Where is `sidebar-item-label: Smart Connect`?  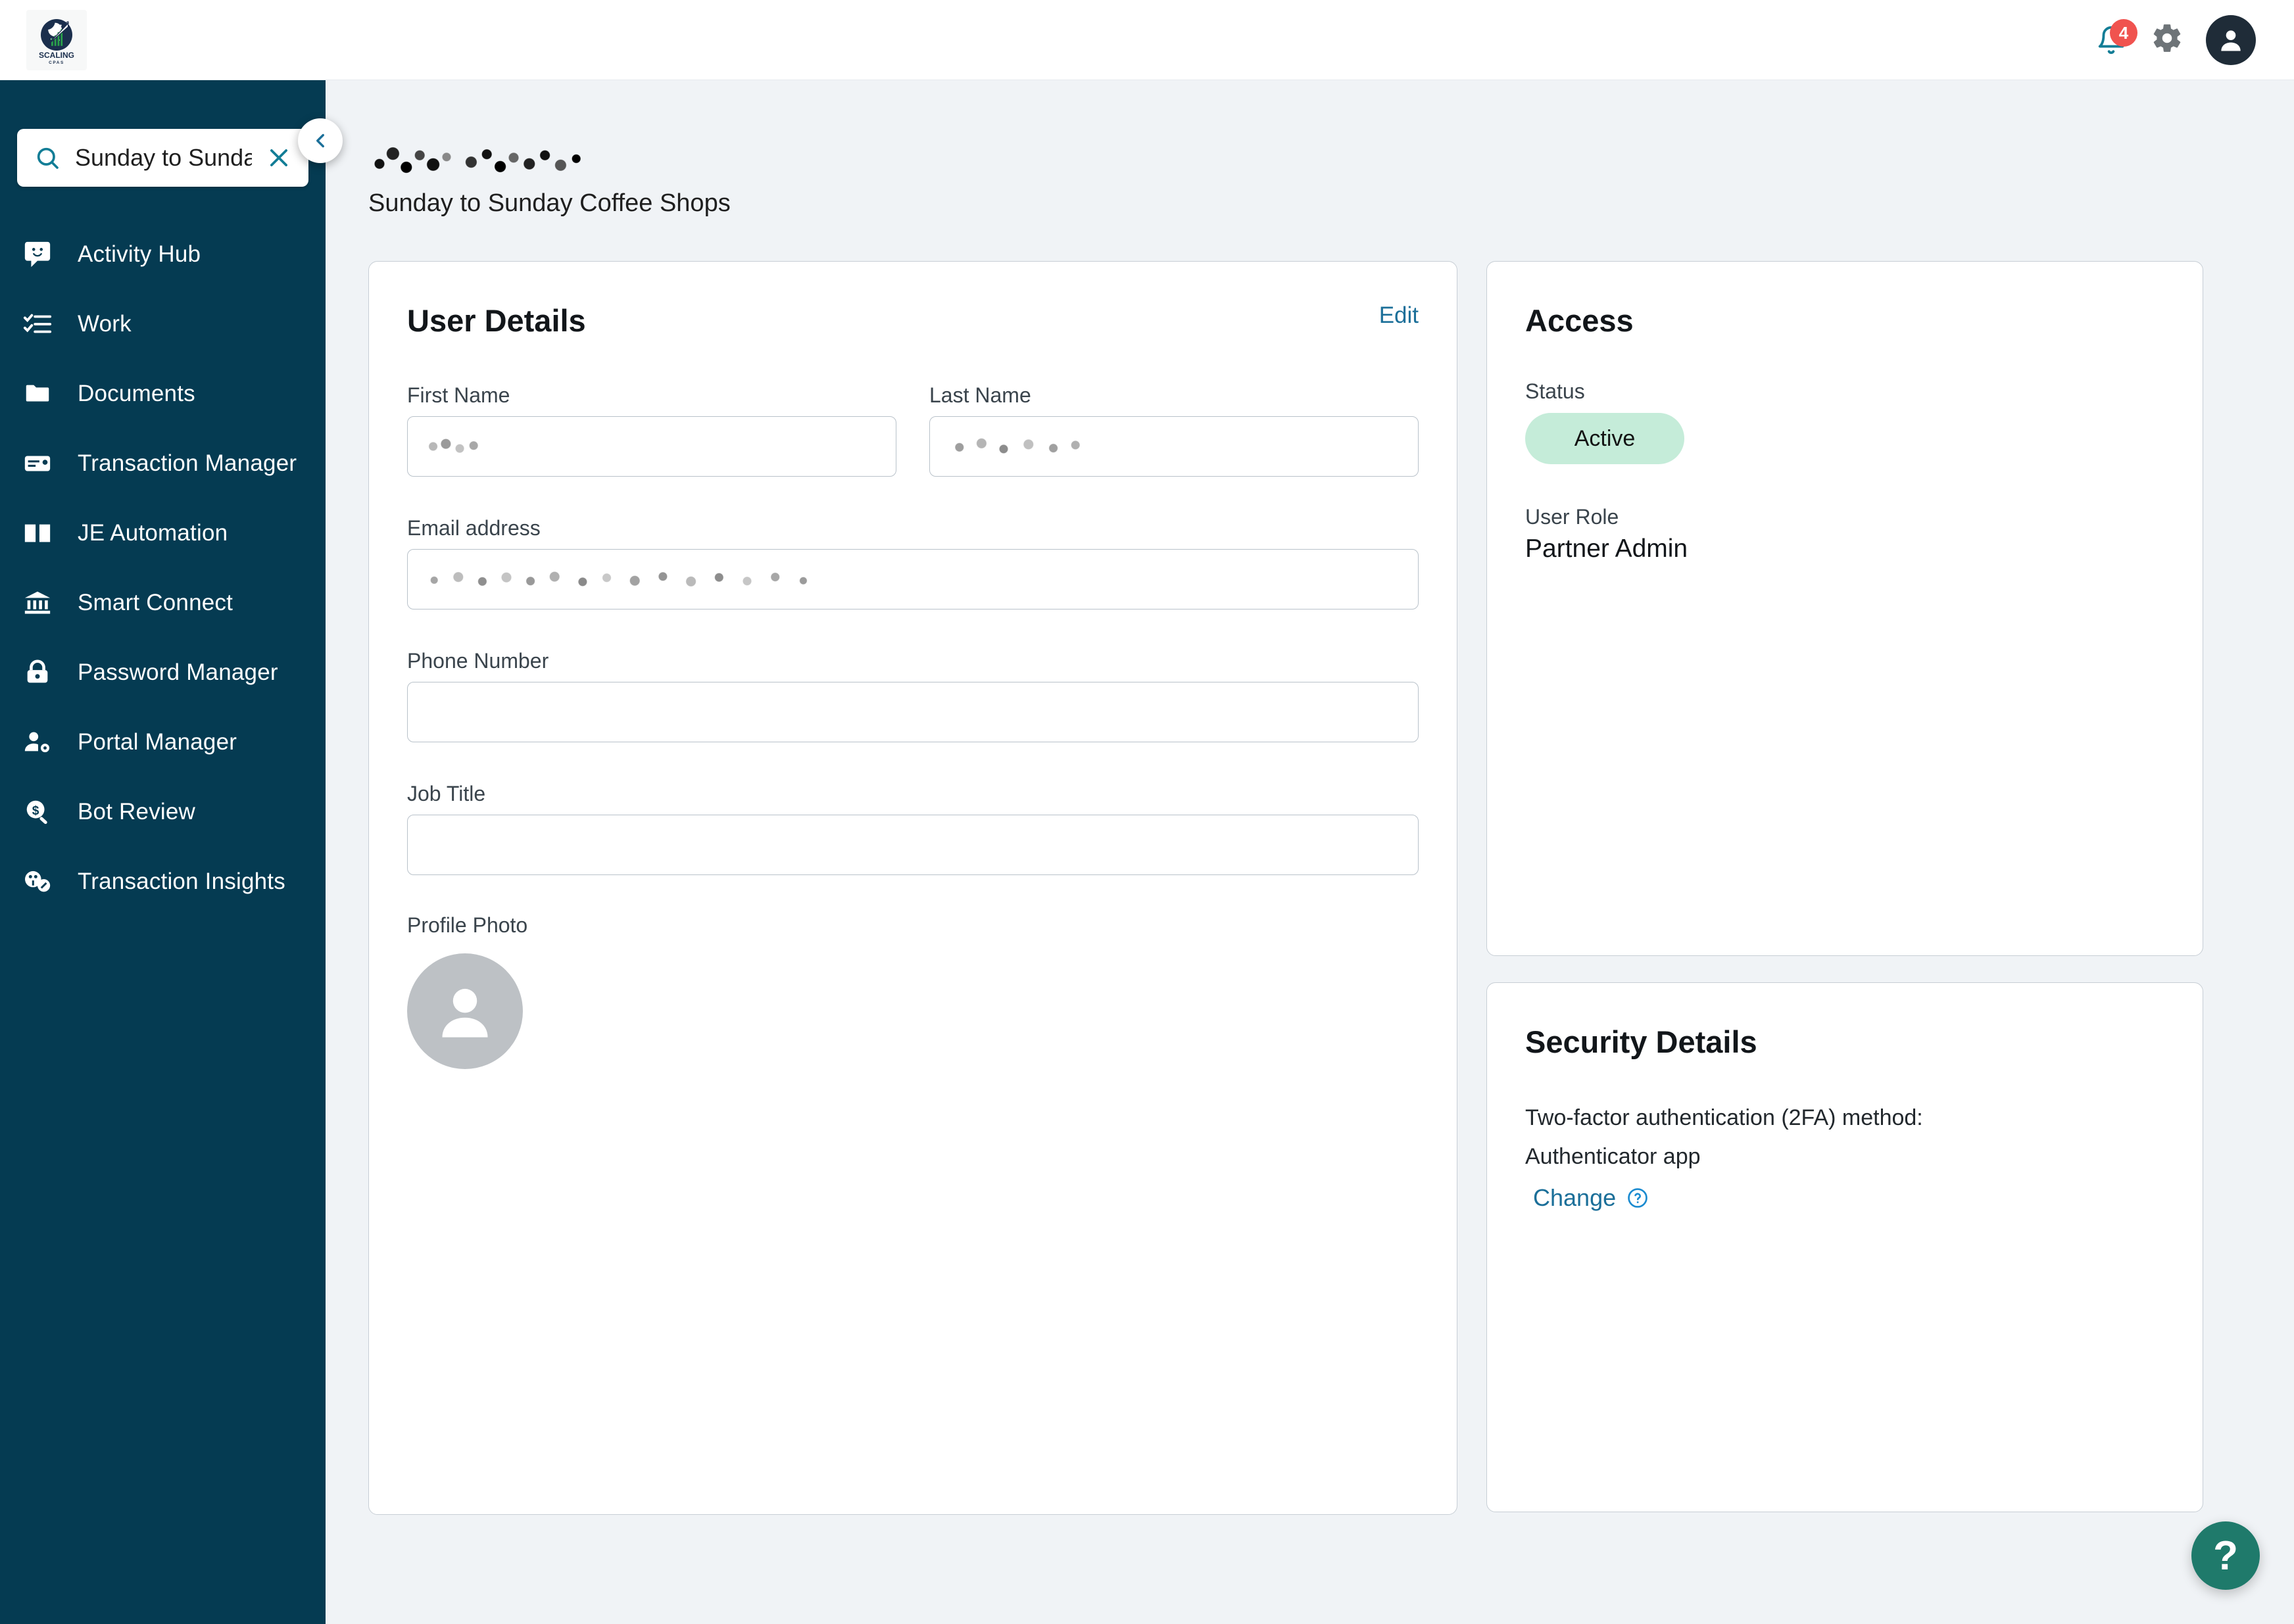
sidebar-item-label: Smart Connect is located at coordinates (155, 602).